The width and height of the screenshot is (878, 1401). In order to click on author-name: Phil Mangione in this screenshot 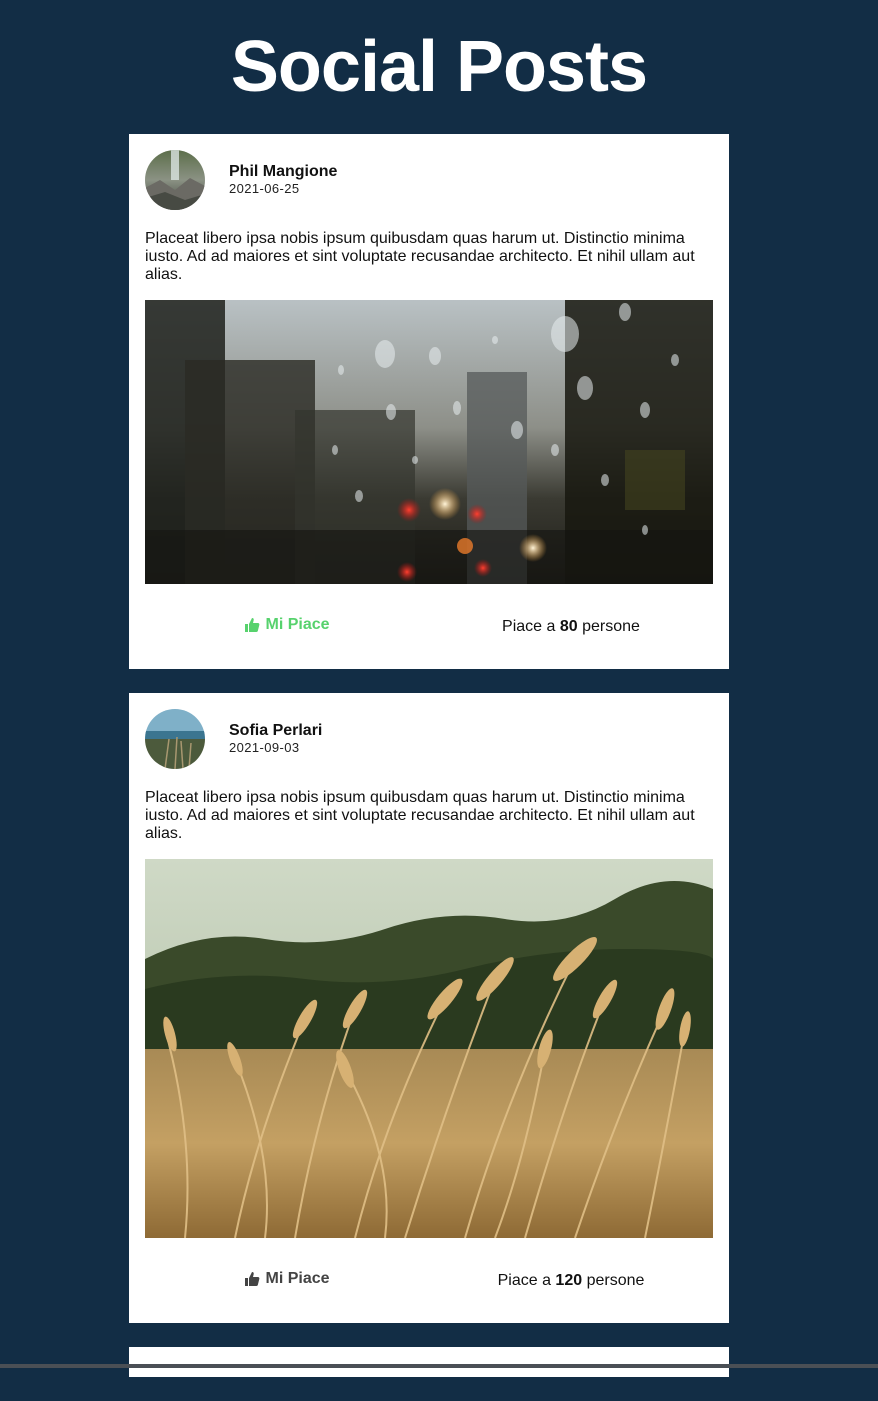, I will do `click(283, 172)`.